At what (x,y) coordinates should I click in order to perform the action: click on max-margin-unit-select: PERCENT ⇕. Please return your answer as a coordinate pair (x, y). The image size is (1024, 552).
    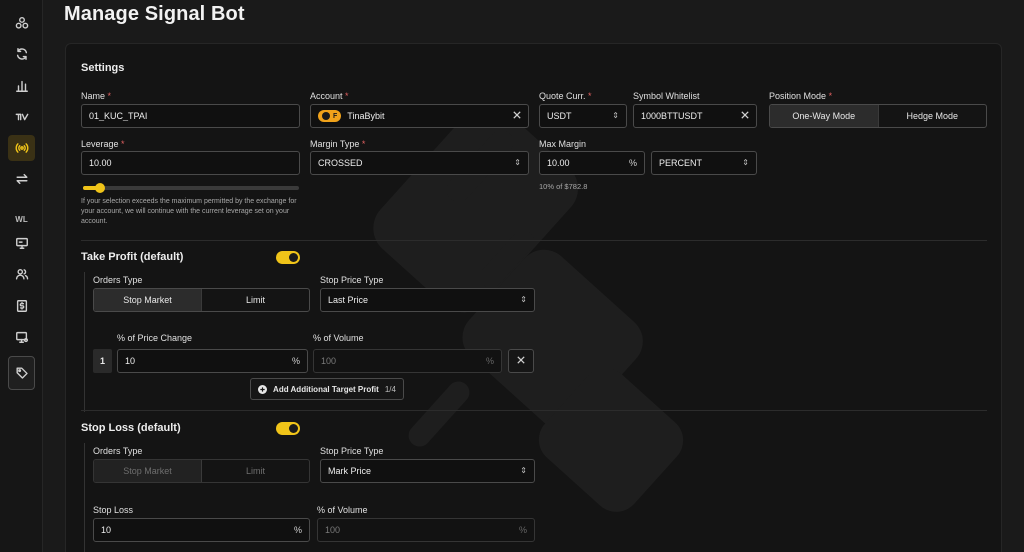
    Looking at the image, I should click on (704, 163).